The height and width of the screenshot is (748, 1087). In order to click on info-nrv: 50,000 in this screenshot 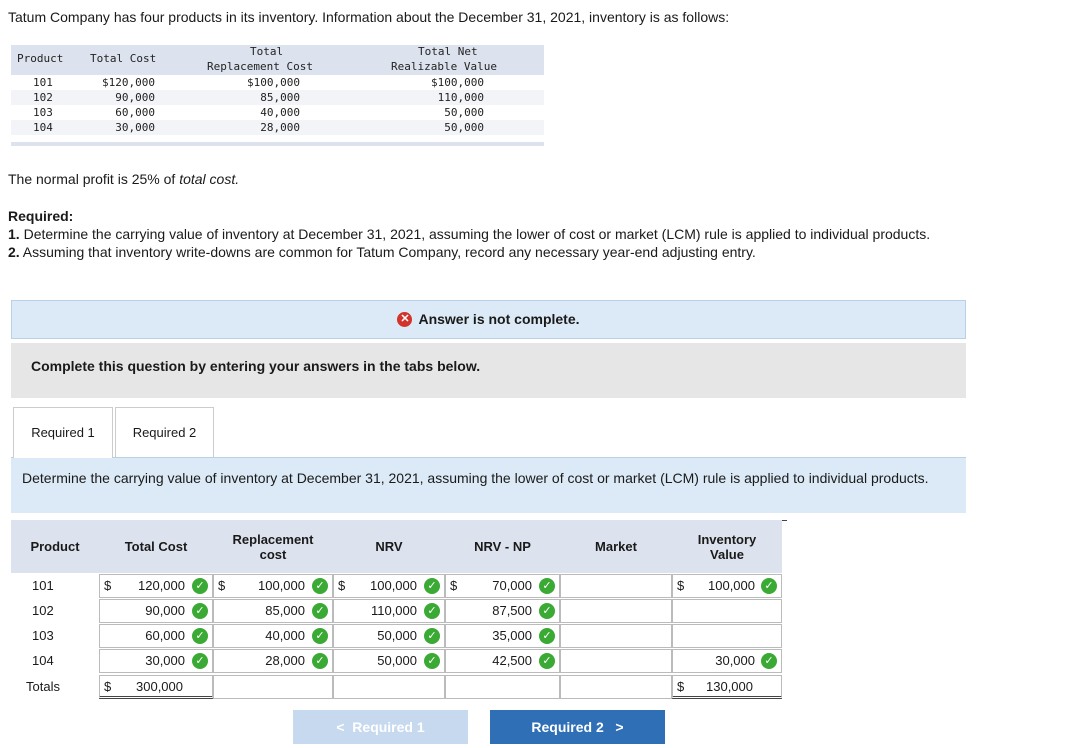, I will do `click(464, 127)`.